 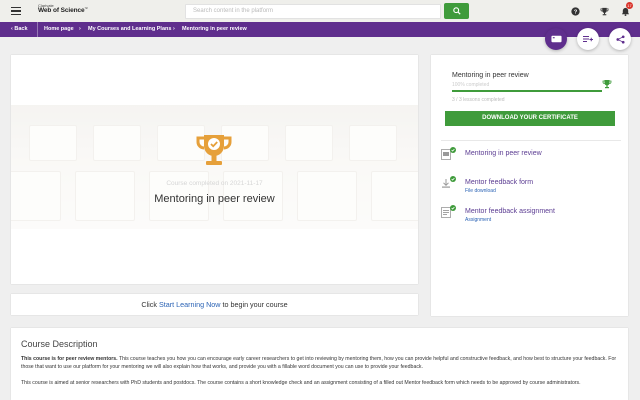 I want to click on logo-product: Web of Science™, so click(x=63, y=10).